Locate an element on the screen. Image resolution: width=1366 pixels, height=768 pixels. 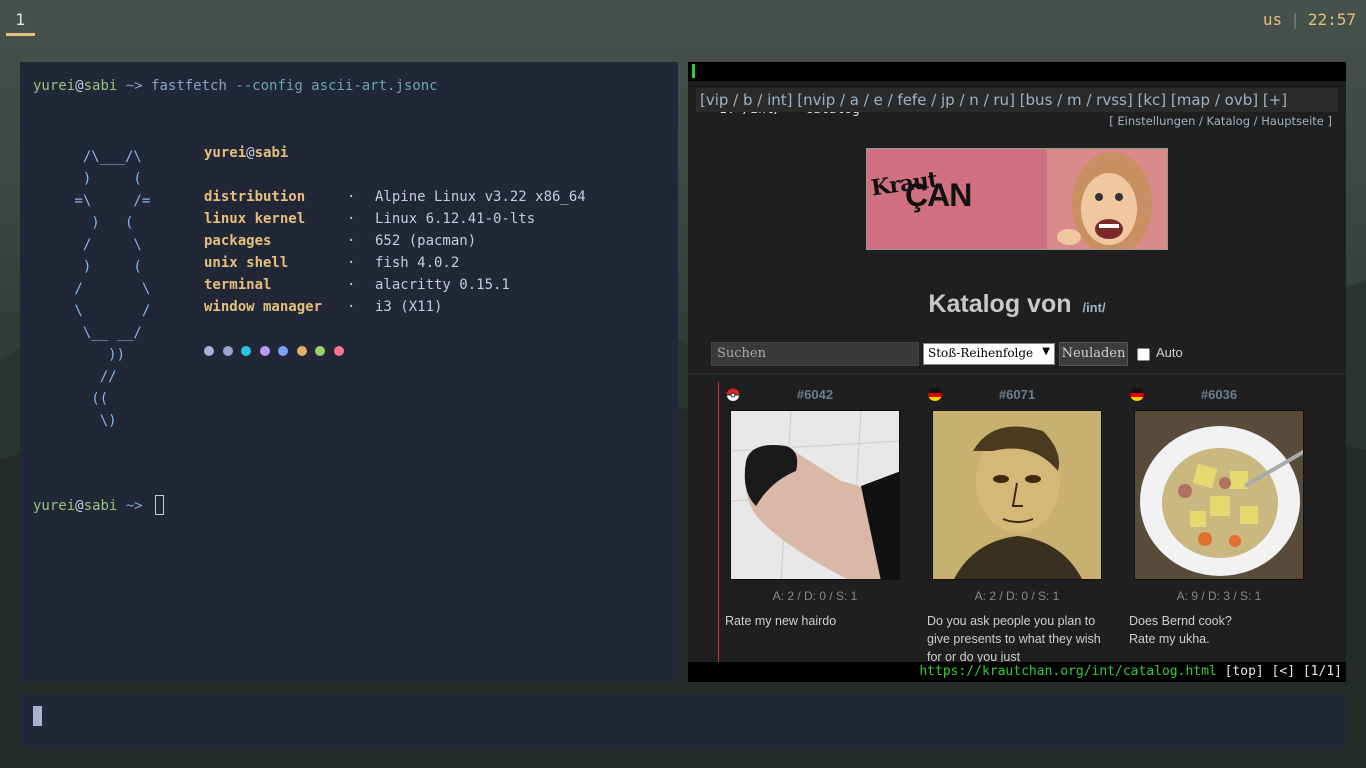
info-key: terminal is located at coordinates (238, 285).